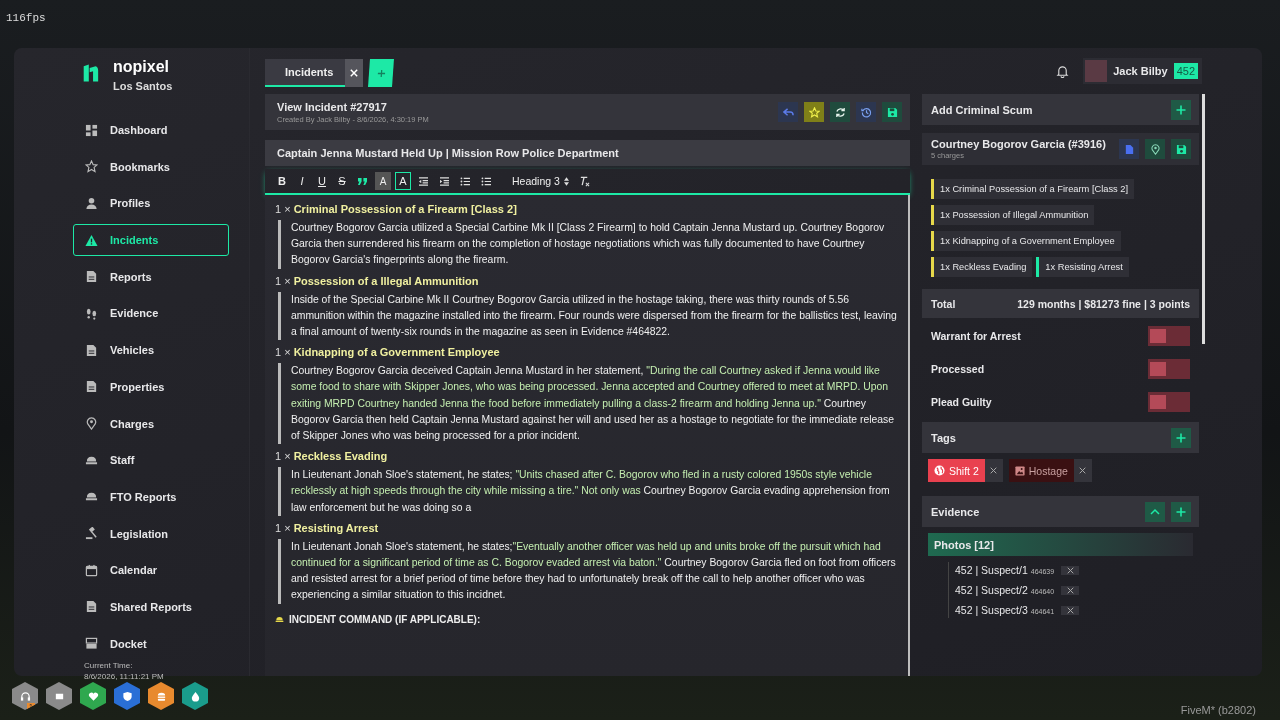  What do you see at coordinates (991, 610) in the screenshot?
I see `photo-entry: 452 | Suspect/3` at bounding box center [991, 610].